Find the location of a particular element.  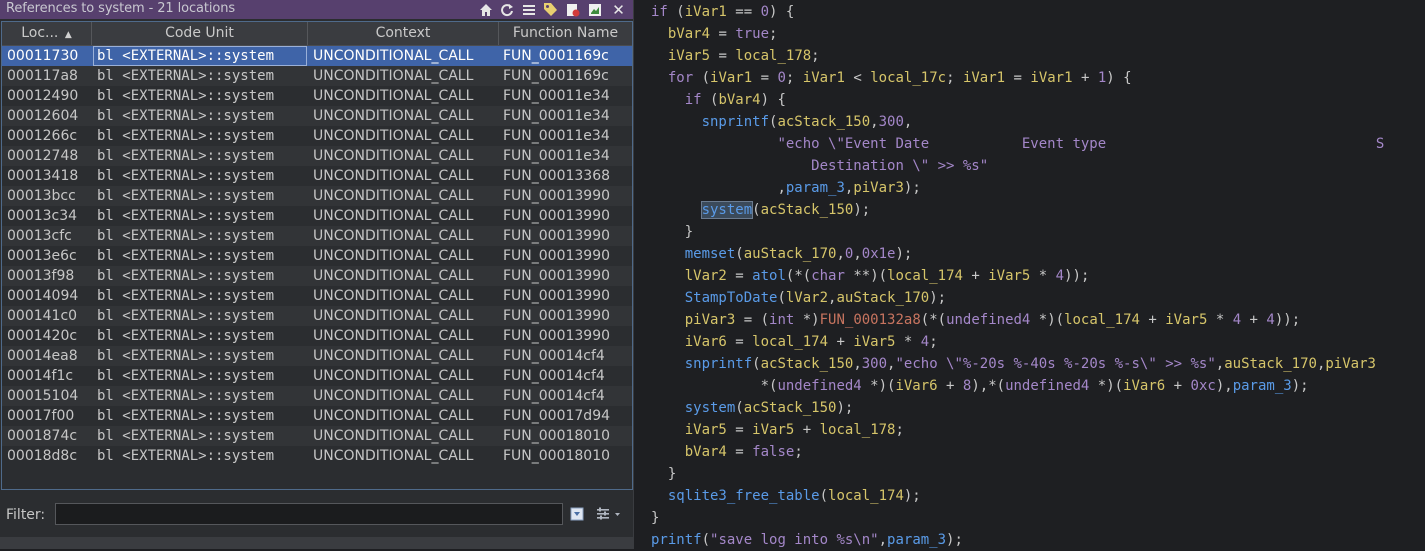

code-line: iVar5 = local_178; is located at coordinates (1017, 56).